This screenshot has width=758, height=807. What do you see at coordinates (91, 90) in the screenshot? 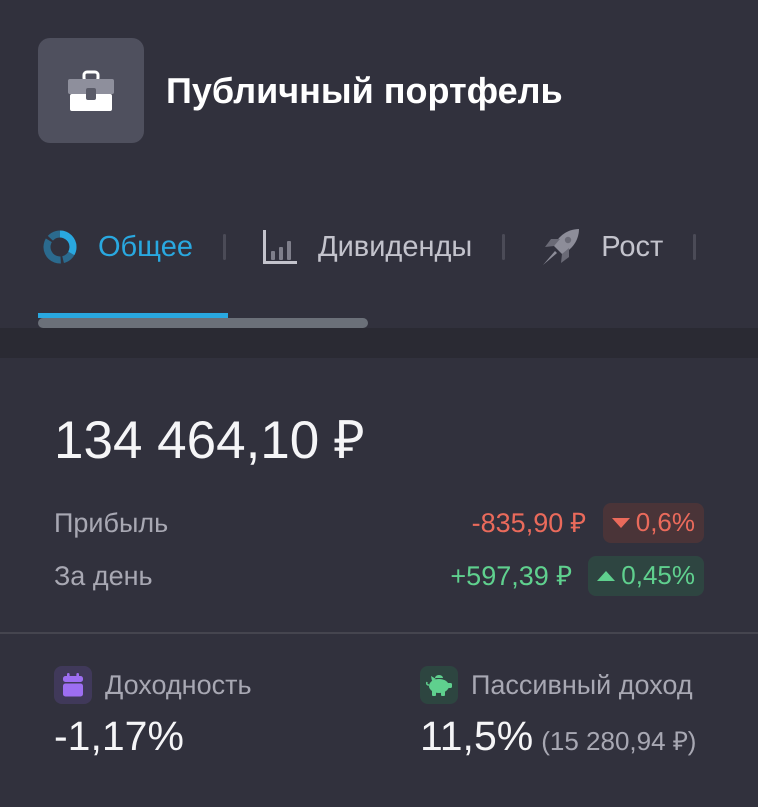
I see `briefcase-icon` at bounding box center [91, 90].